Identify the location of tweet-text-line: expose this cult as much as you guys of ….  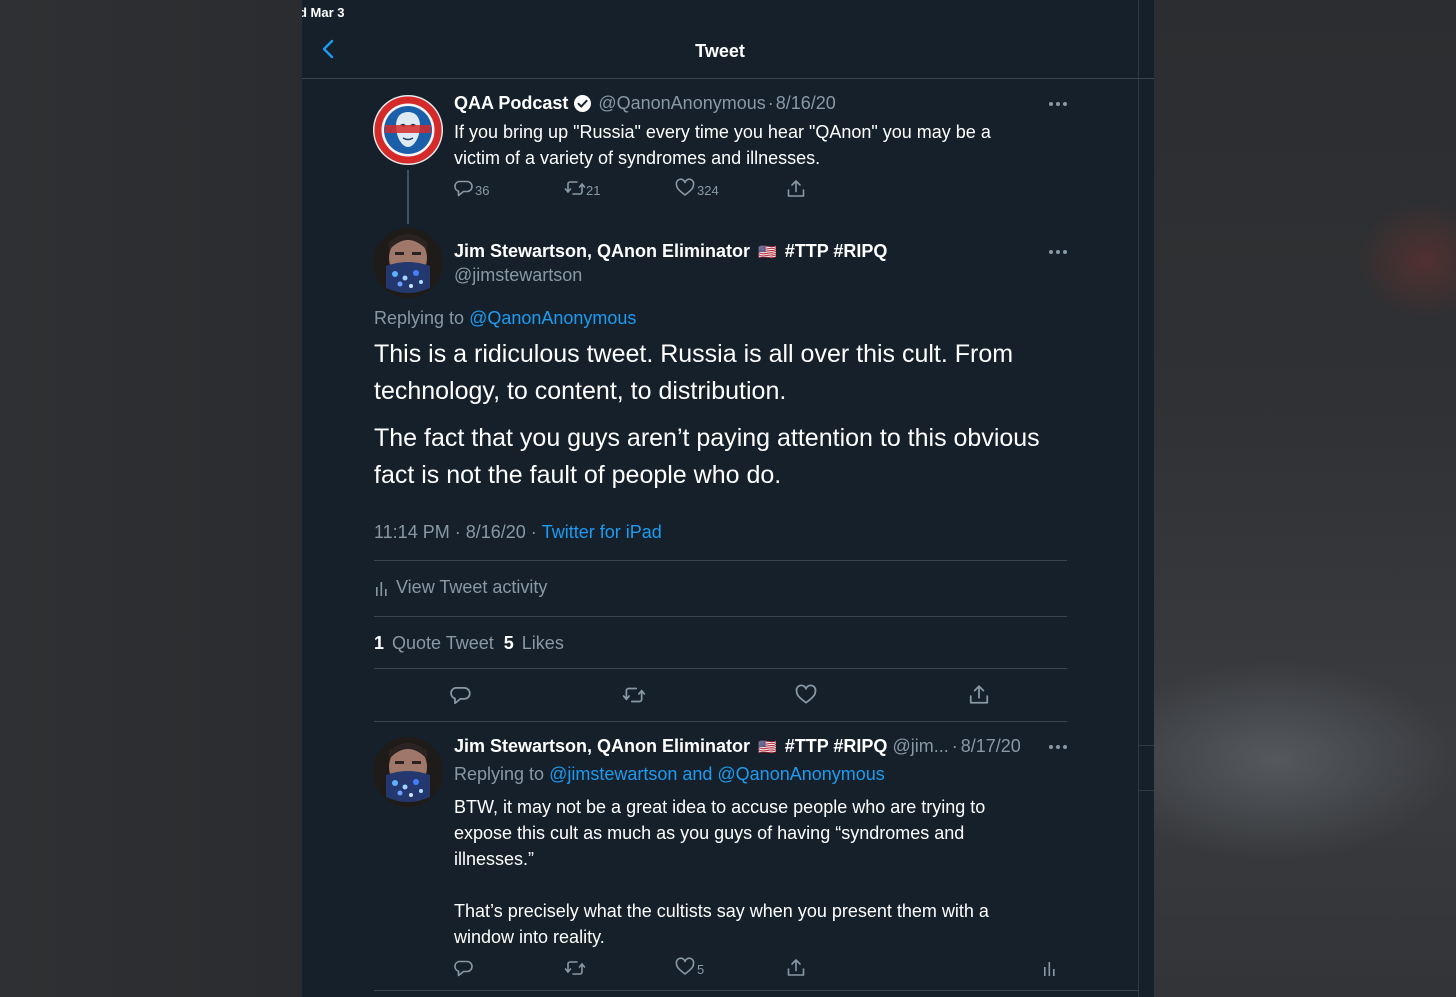
(709, 833).